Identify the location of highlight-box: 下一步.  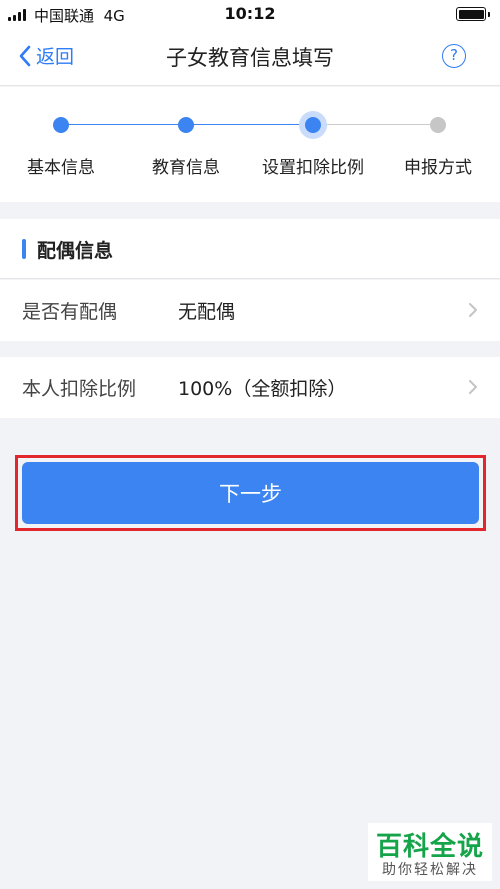
(250, 493).